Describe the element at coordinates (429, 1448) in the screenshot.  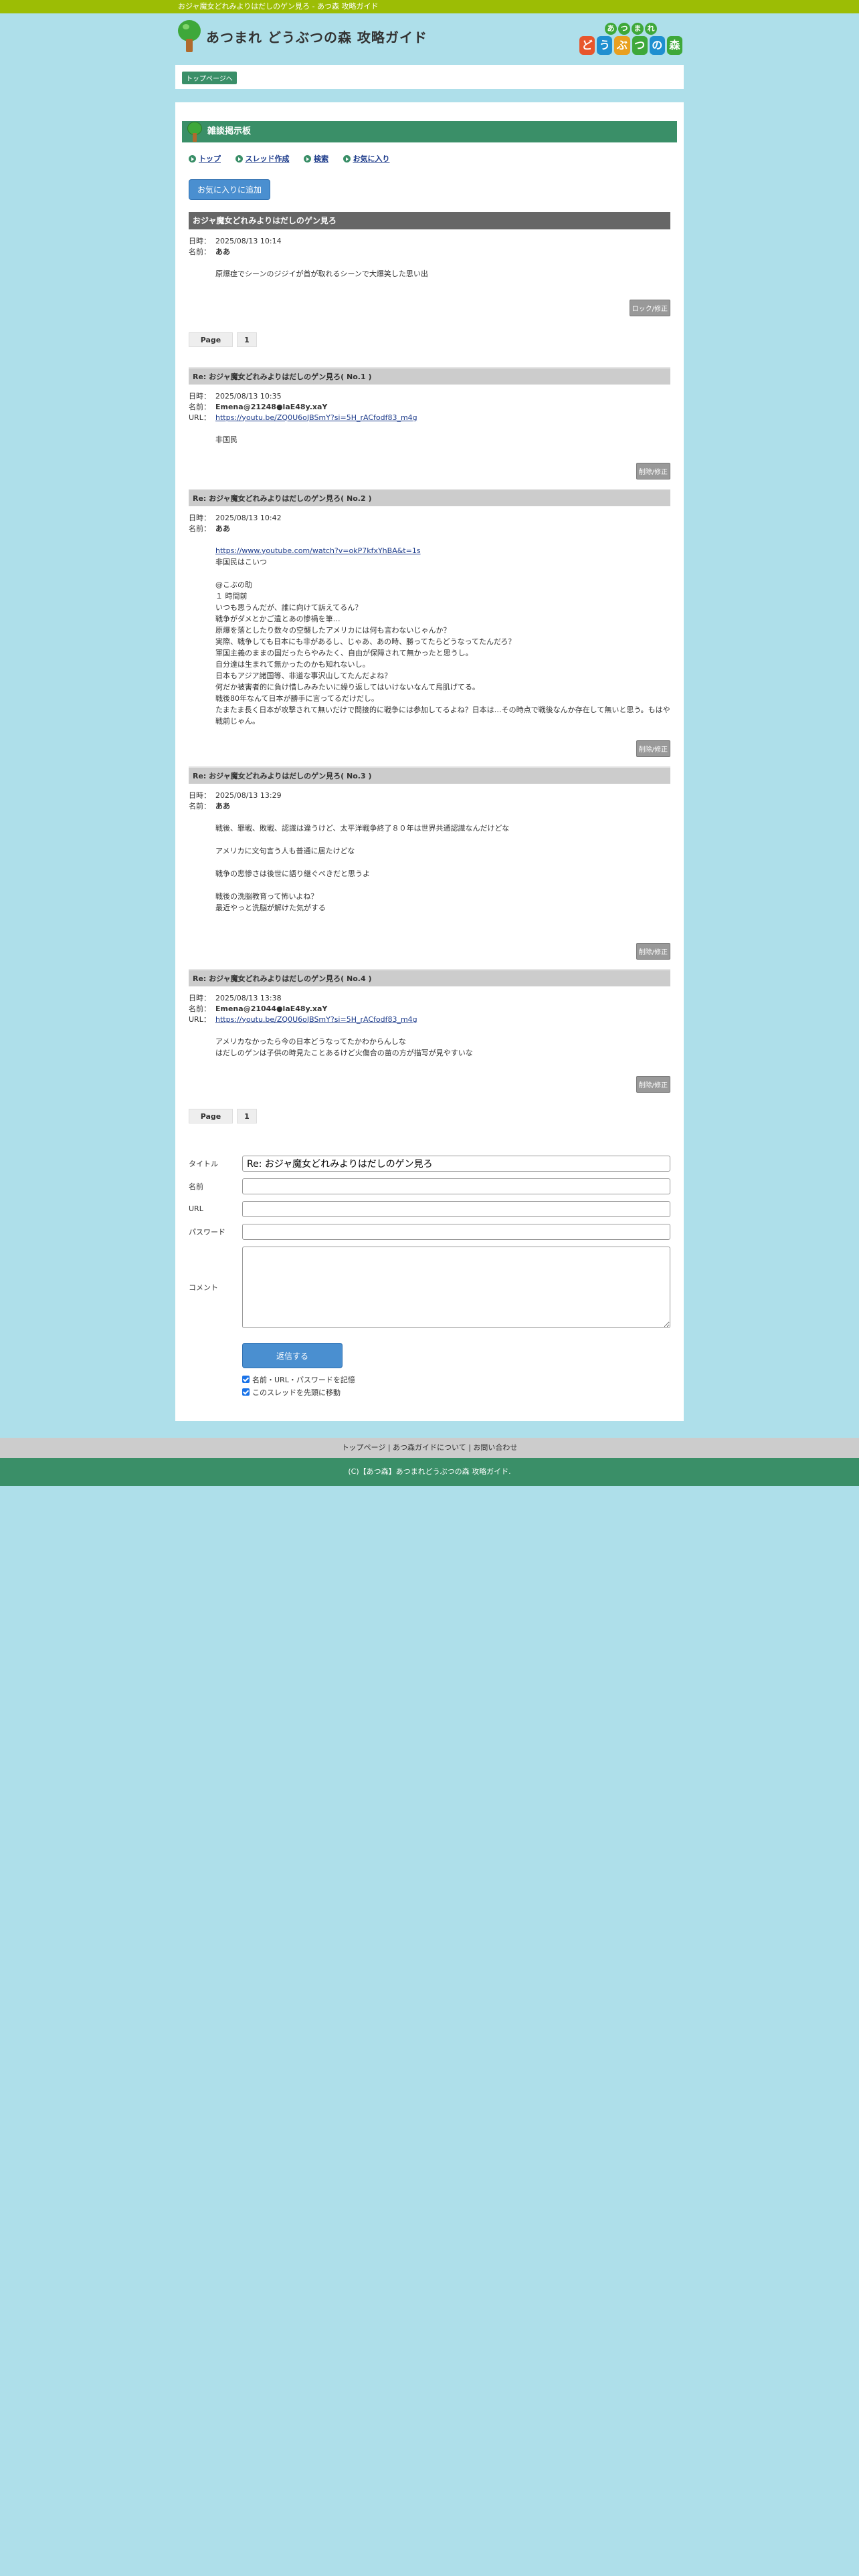
I see `footer-nav: トップページ | あつ森ガイドについて | お問い合わせ` at that location.